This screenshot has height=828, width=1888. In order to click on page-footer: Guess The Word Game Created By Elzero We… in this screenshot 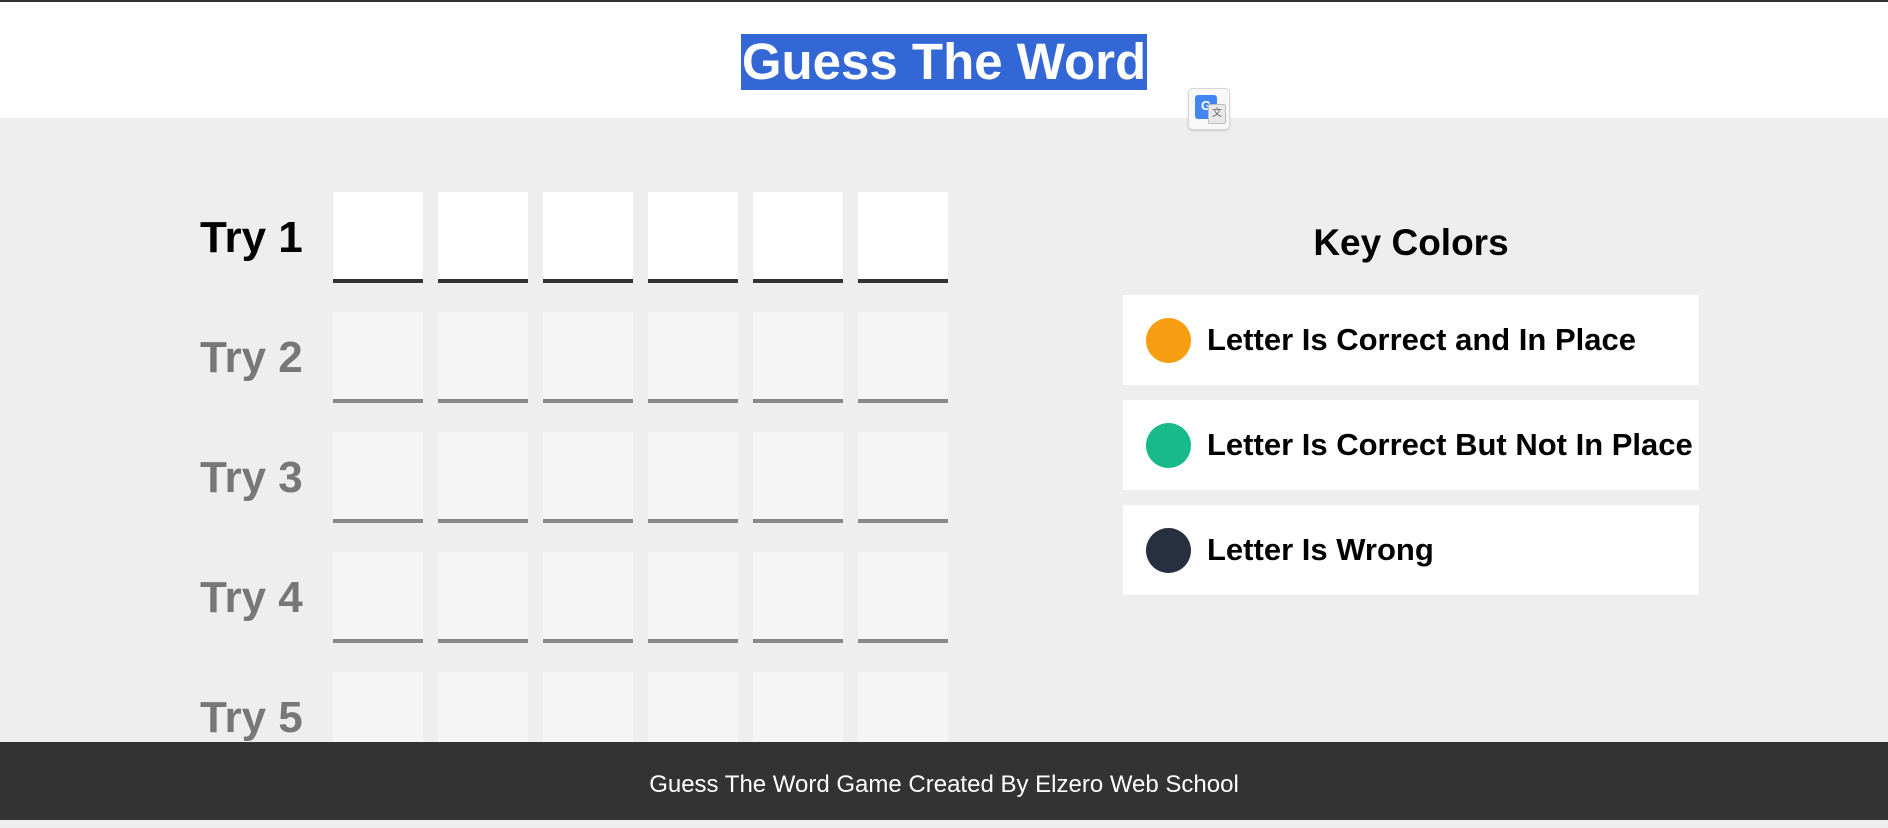, I will do `click(944, 781)`.